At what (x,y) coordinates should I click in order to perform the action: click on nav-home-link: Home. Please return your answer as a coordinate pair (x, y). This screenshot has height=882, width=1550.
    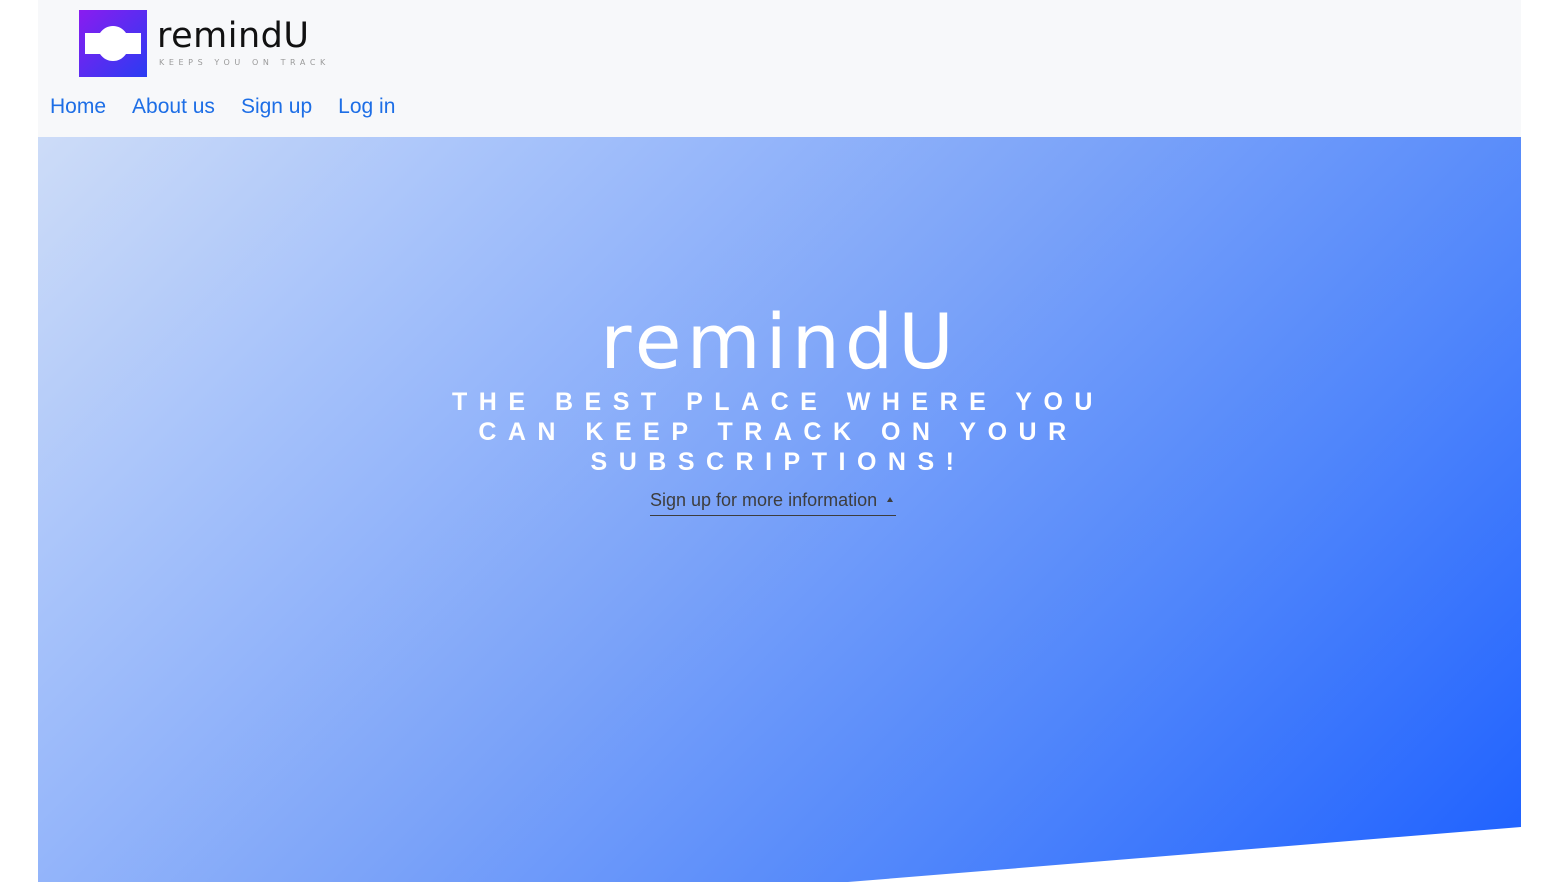
    Looking at the image, I should click on (78, 107).